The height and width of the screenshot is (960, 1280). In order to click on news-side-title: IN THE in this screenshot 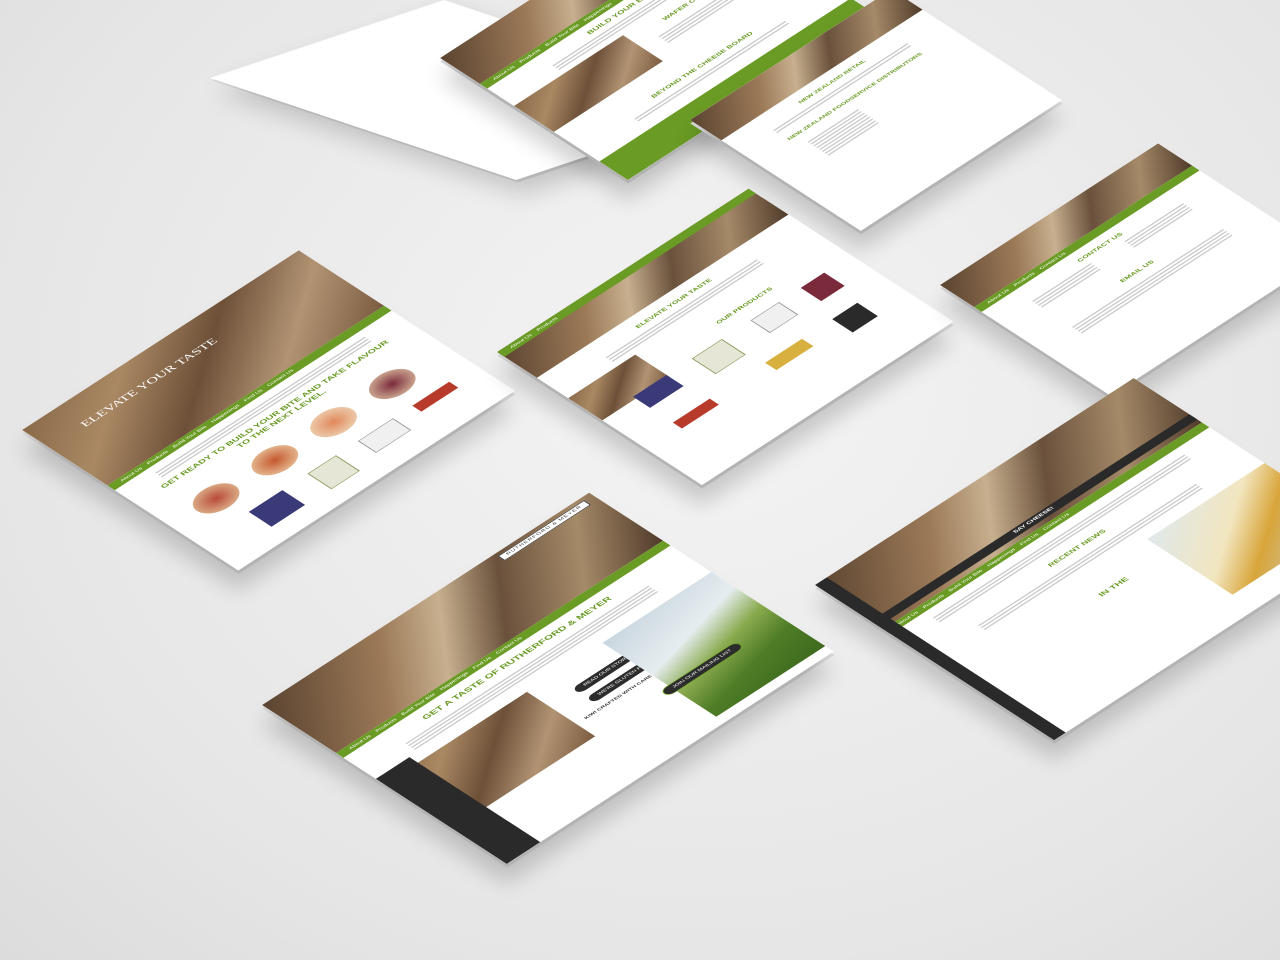, I will do `click(1114, 587)`.